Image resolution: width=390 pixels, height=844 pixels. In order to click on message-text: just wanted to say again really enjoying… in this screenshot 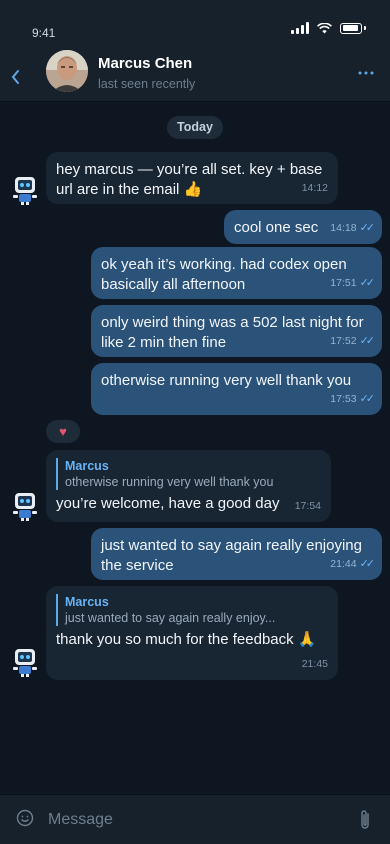, I will do `click(231, 555)`.